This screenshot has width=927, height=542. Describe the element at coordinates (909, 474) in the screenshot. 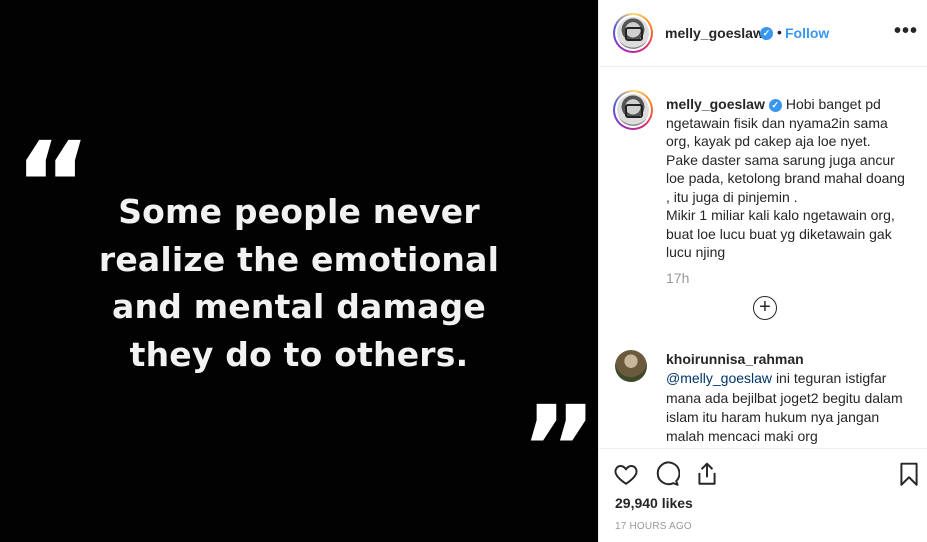

I see `bookmark-icon` at that location.